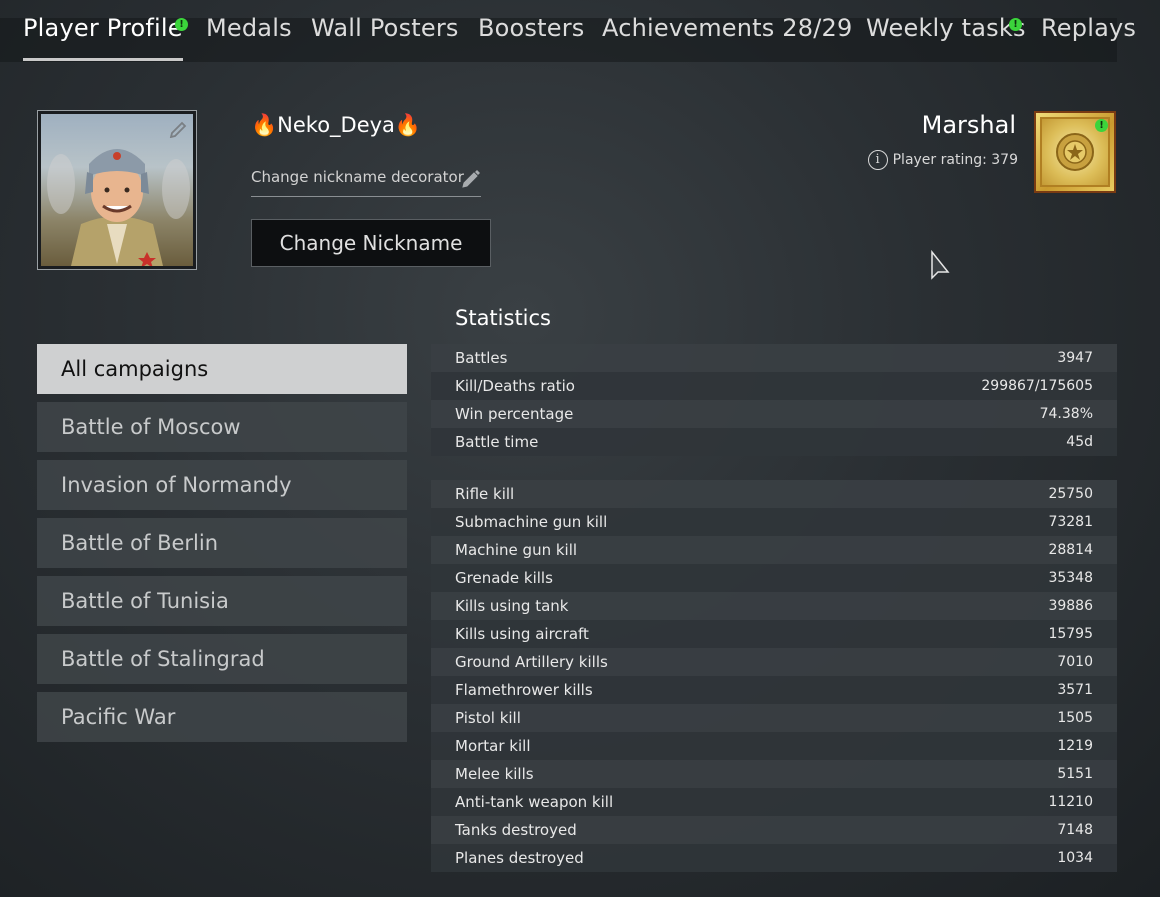 This screenshot has height=897, width=1160. Describe the element at coordinates (946, 28) in the screenshot. I see `tab-weekly-tasks: Weekly tasks` at that location.